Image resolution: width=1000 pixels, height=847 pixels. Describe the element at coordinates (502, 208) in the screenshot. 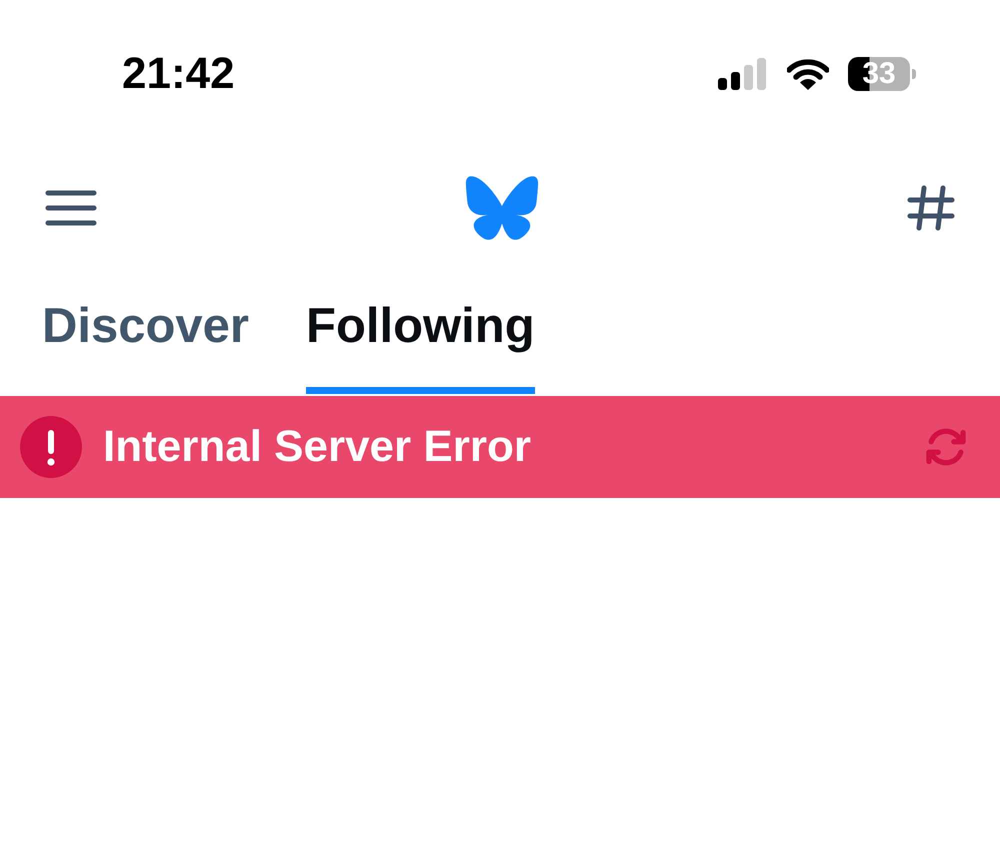

I see `butterfly-logo-icon` at that location.